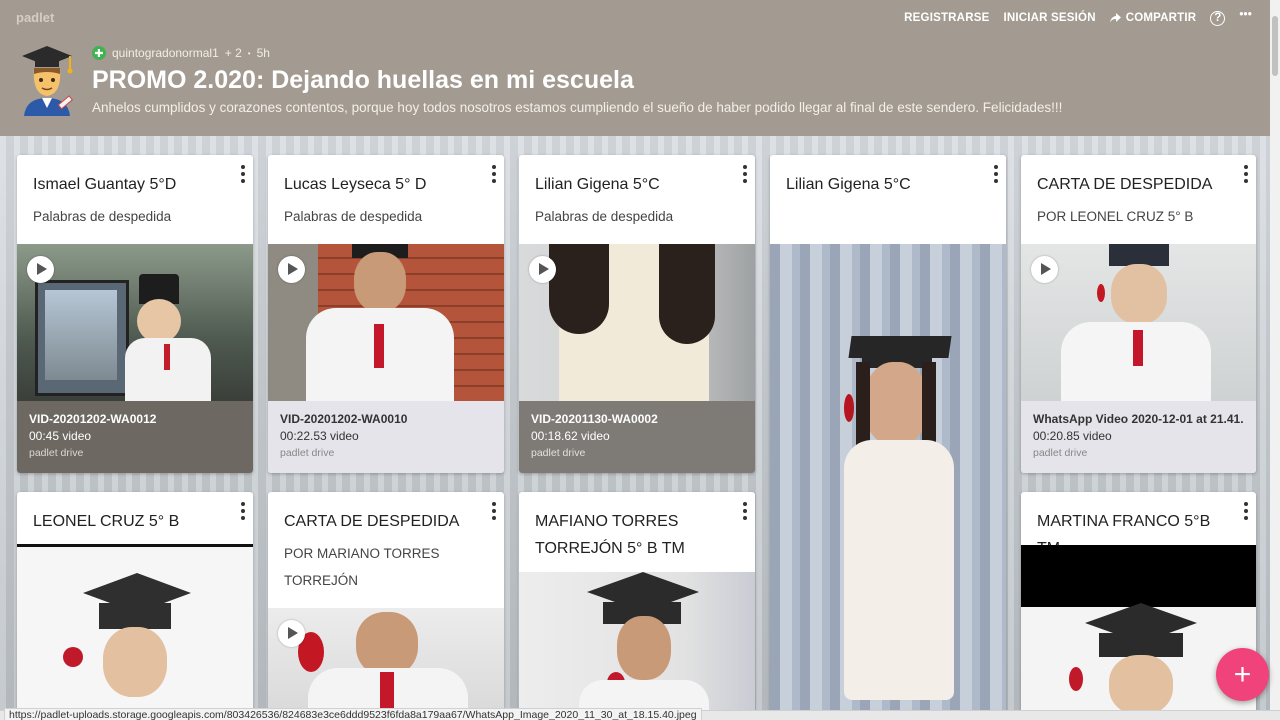  I want to click on graduate-avatar-icon, so click(47, 81).